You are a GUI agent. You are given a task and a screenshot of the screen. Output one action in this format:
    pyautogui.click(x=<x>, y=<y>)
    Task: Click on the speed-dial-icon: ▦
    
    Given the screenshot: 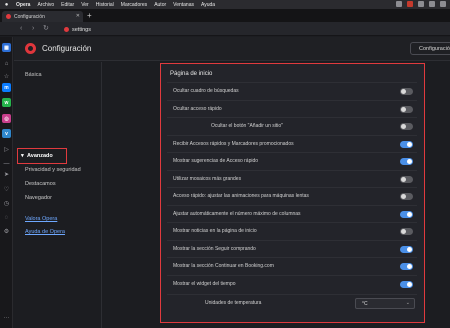 What is the action you would take?
    pyautogui.click(x=6, y=47)
    